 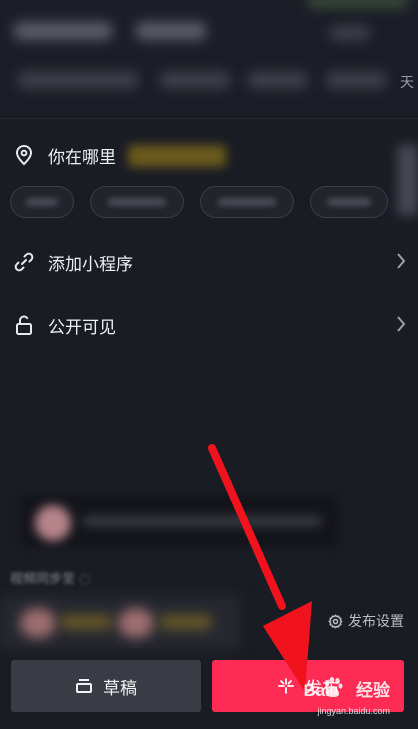 What do you see at coordinates (120, 688) in the screenshot?
I see `draft-button-label: 草稿` at bounding box center [120, 688].